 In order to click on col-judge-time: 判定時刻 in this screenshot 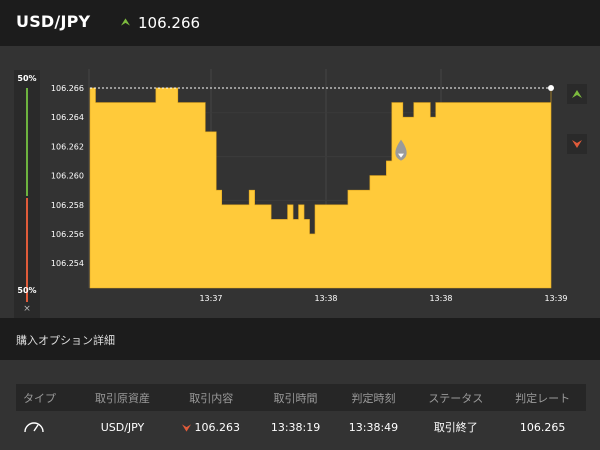, I will do `click(373, 397)`.